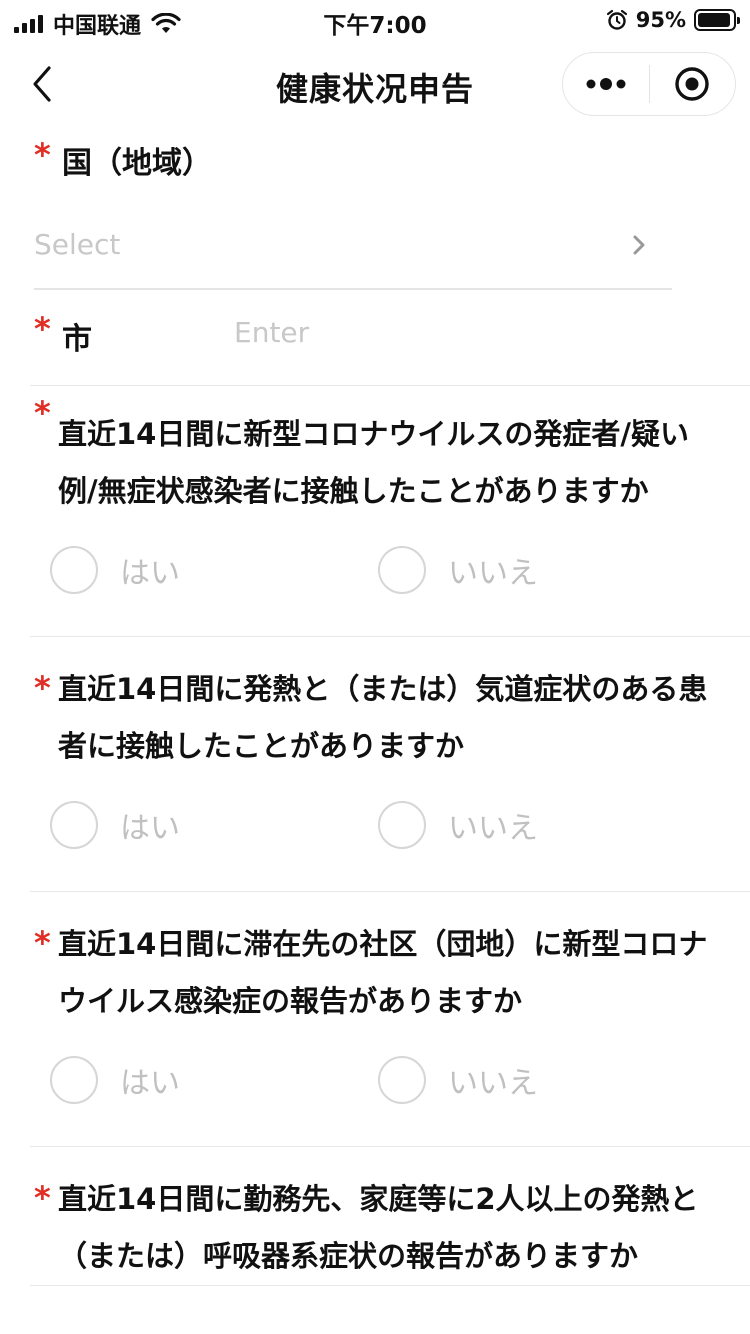 The height and width of the screenshot is (1334, 750). I want to click on nav-bar: 健康状况申告, so click(375, 84).